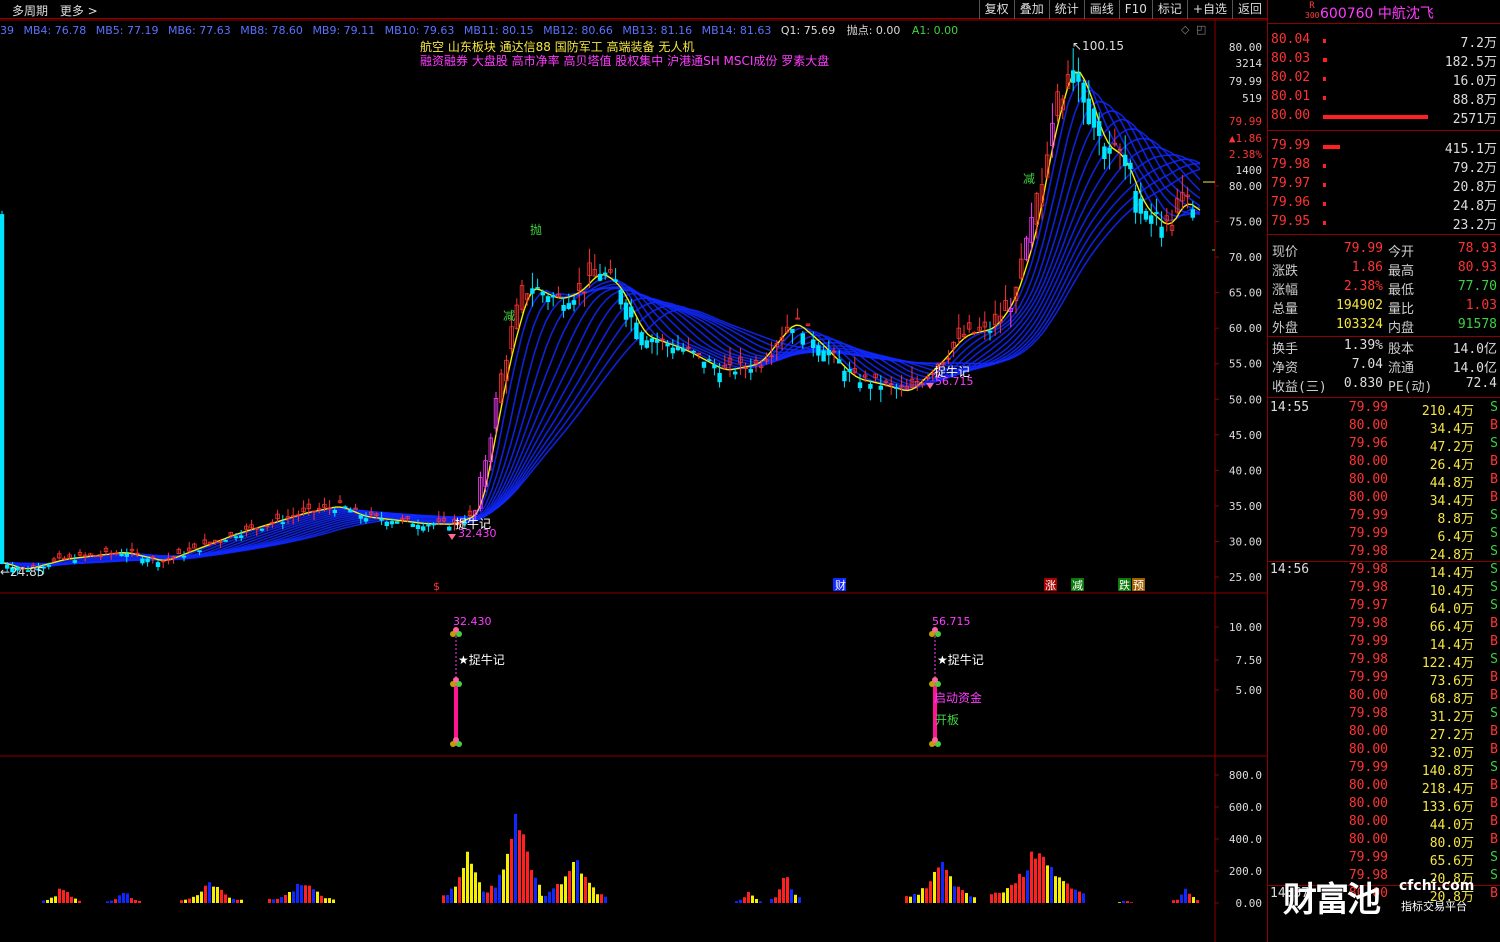 Image resolution: width=1500 pixels, height=942 pixels. What do you see at coordinates (1285, 271) in the screenshot?
I see `quote-label: 涨跌` at bounding box center [1285, 271].